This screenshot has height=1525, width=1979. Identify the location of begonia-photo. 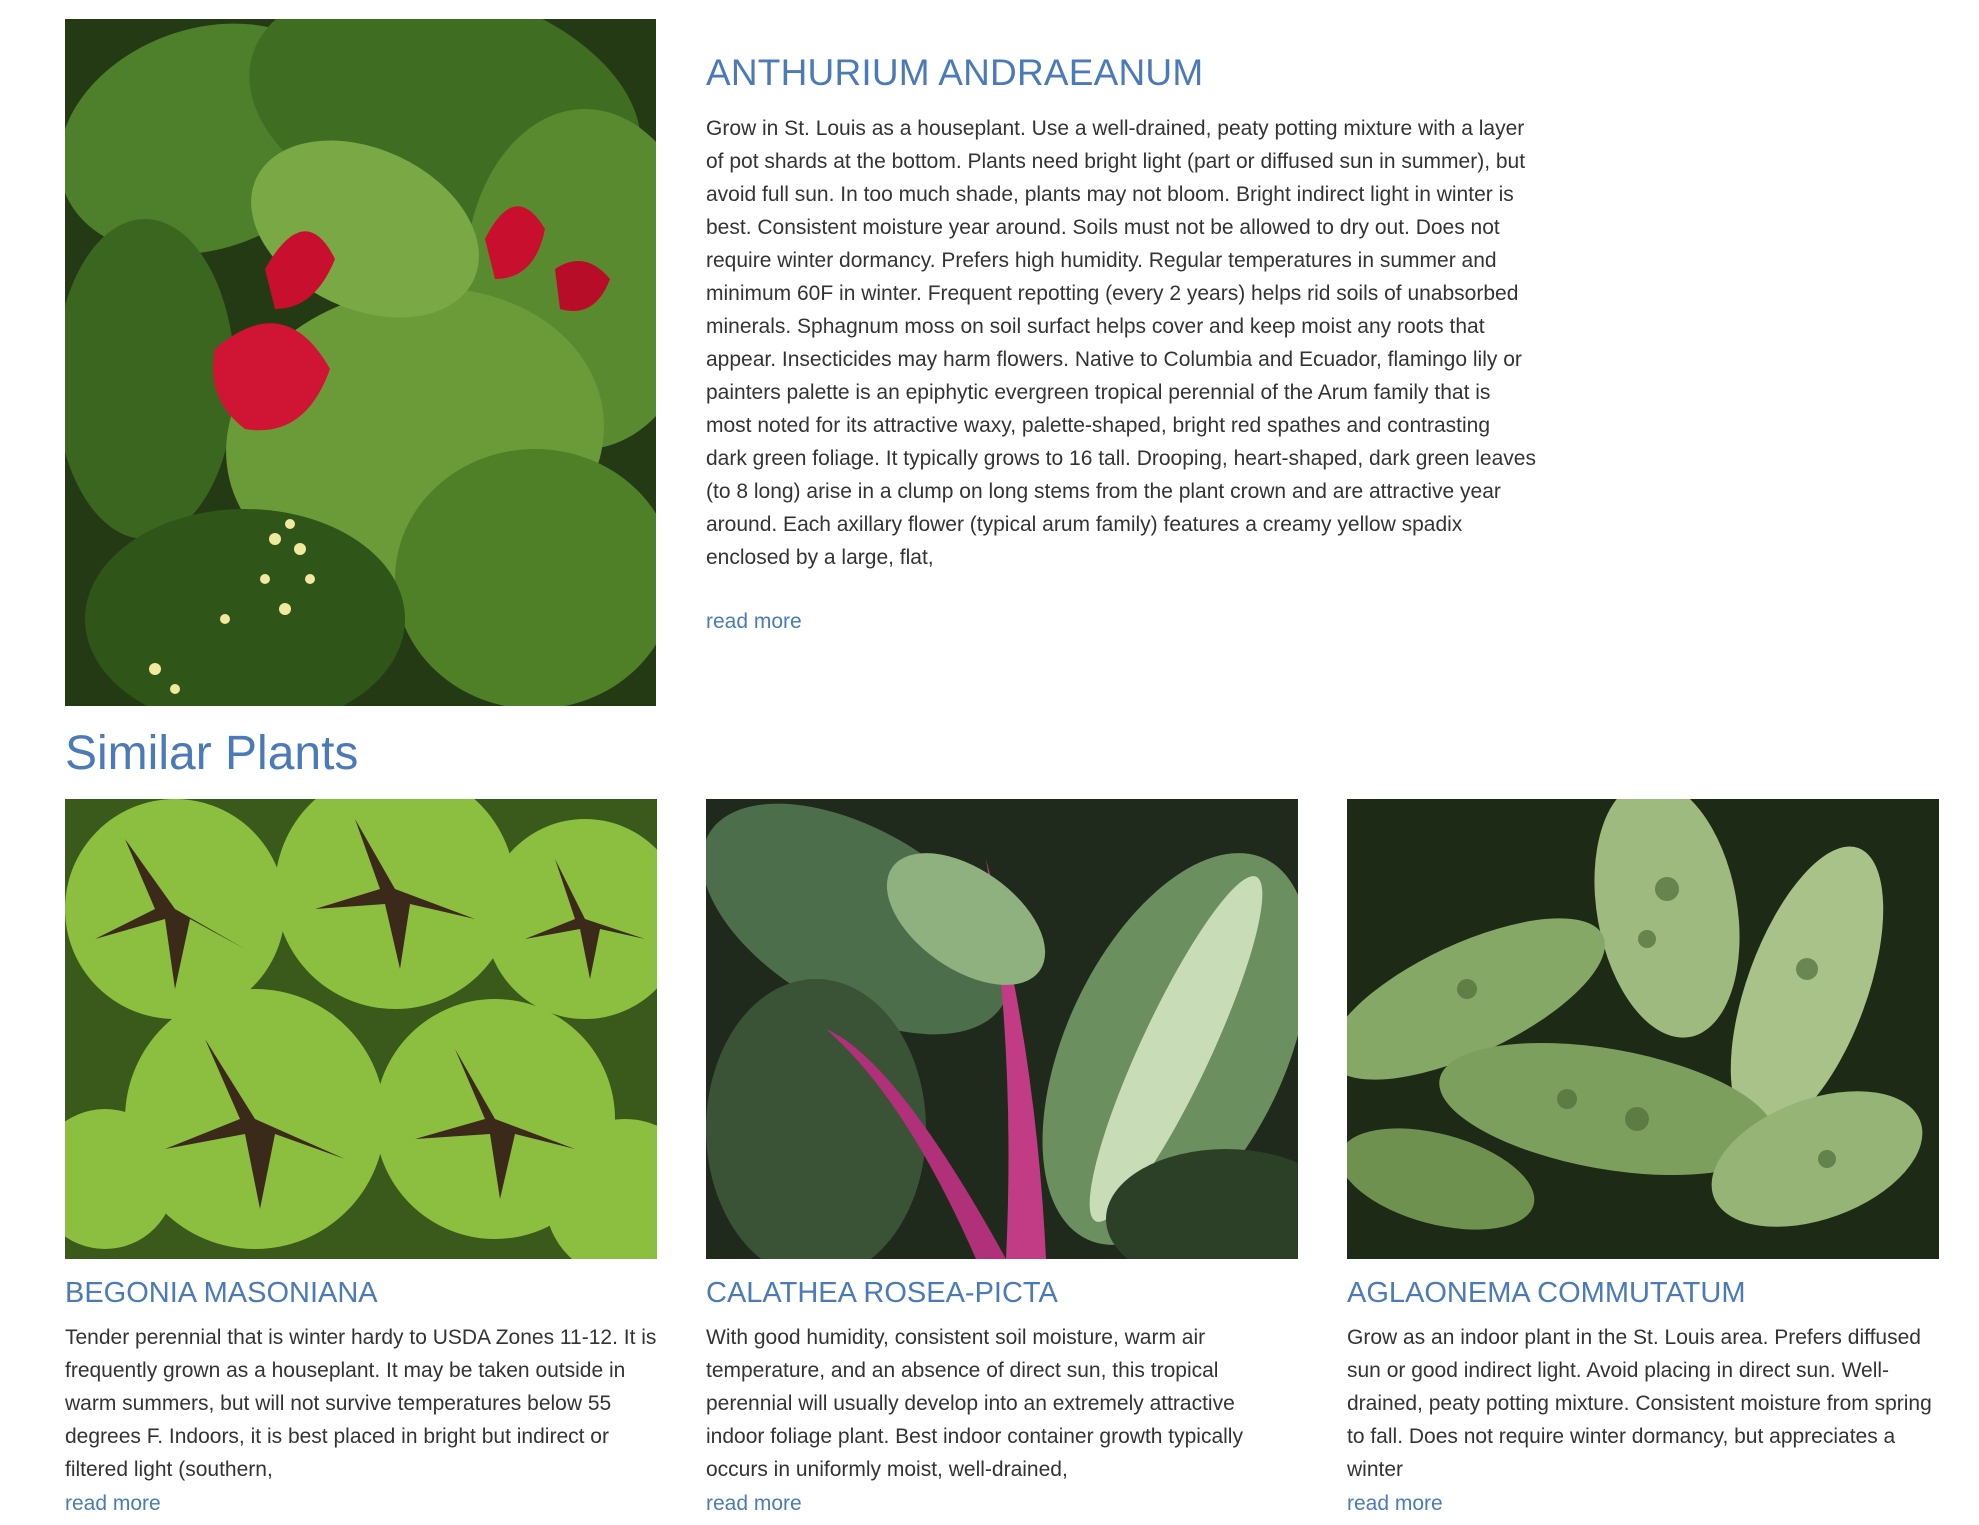
(361, 1029).